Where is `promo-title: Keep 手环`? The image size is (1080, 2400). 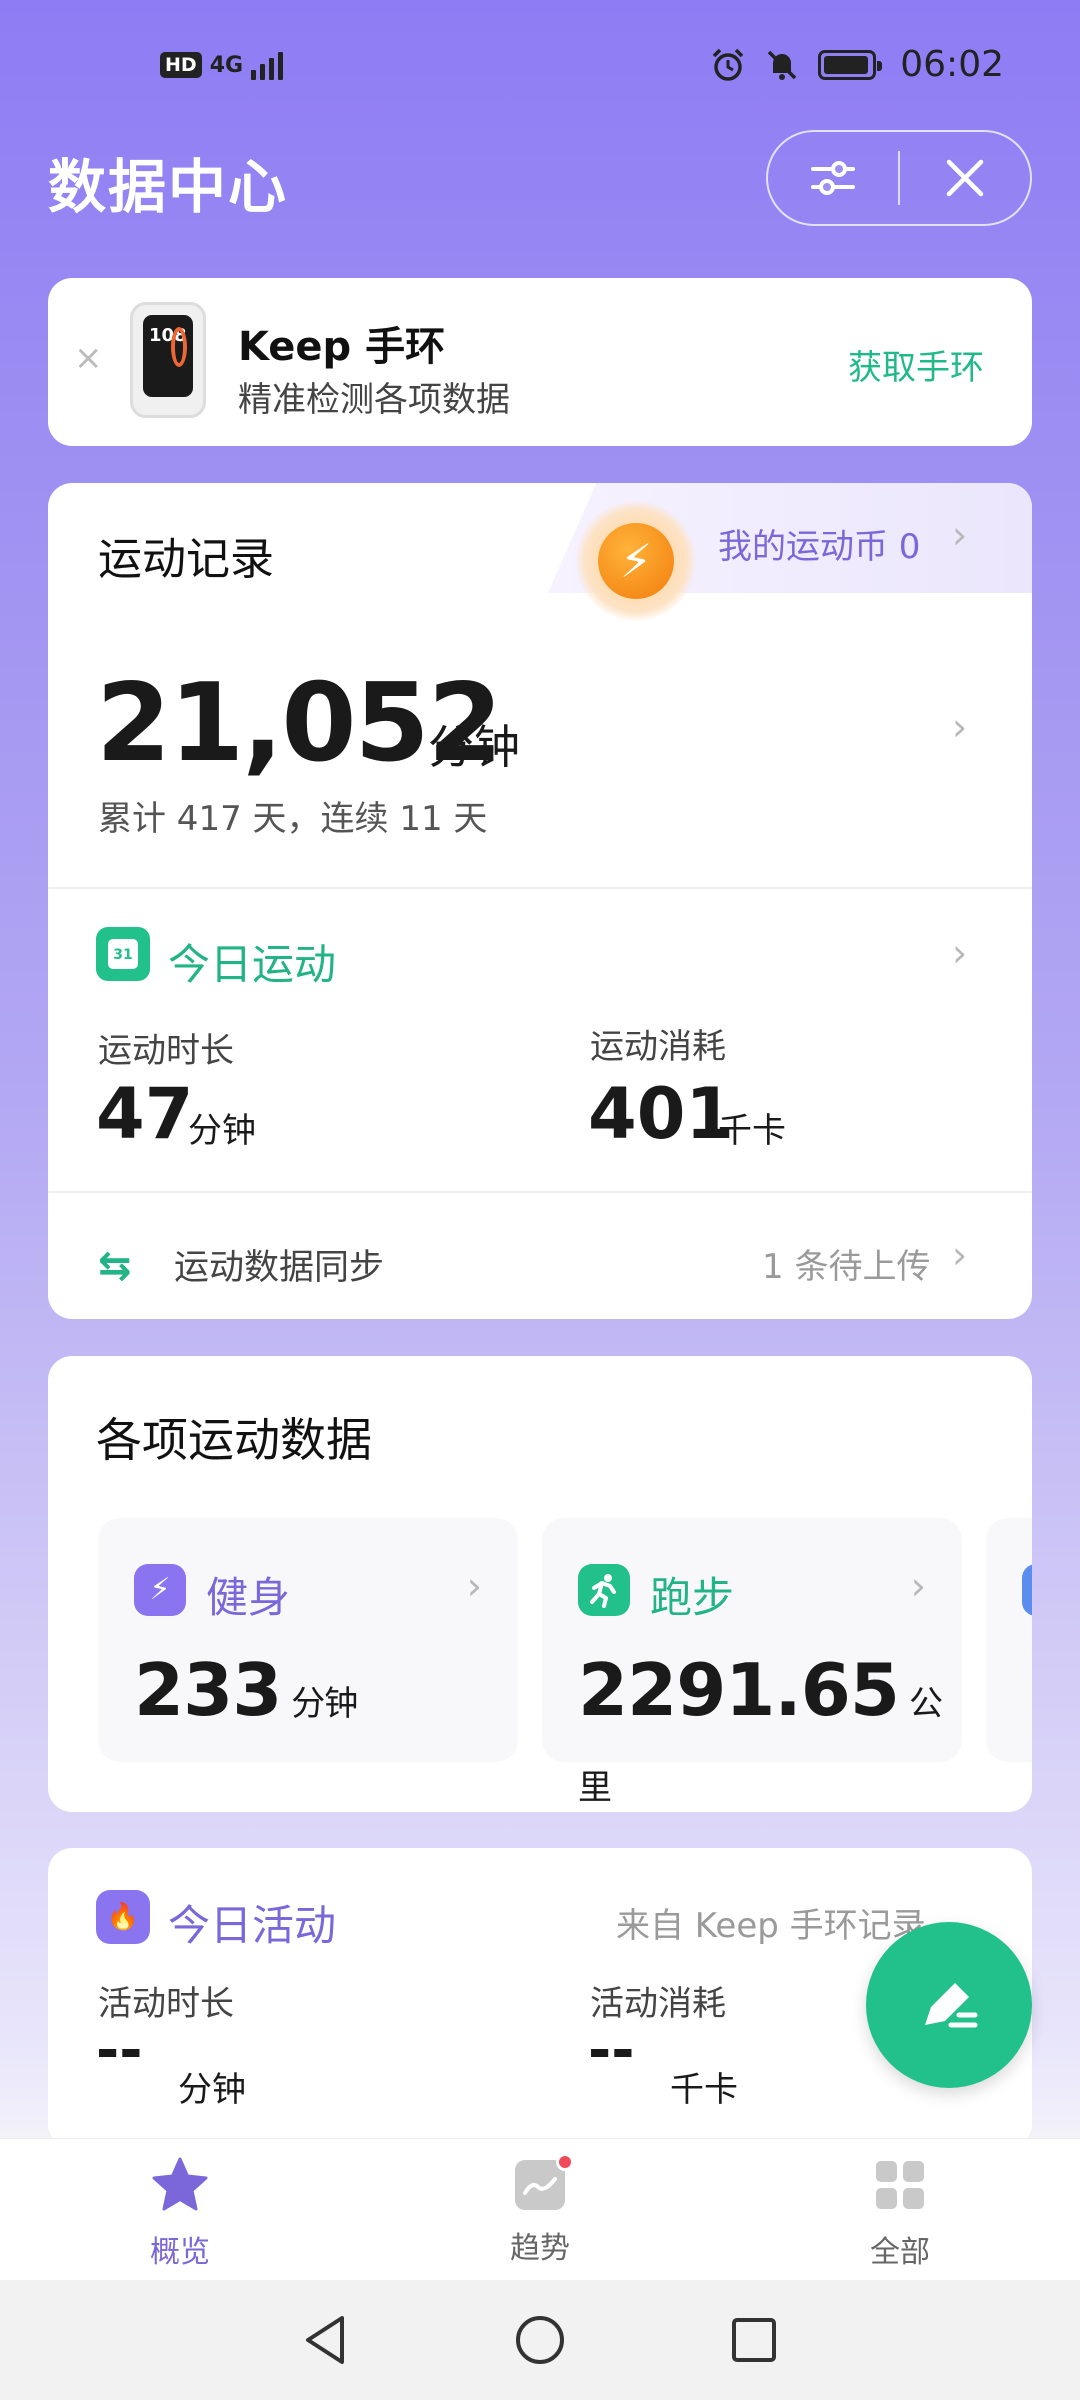 promo-title: Keep 手环 is located at coordinates (342, 347).